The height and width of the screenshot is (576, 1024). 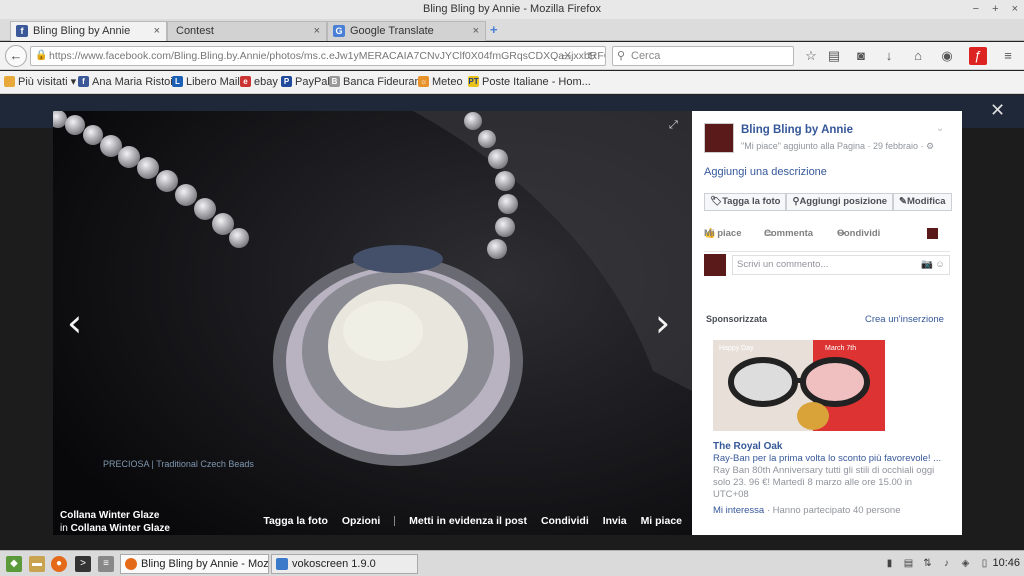 What do you see at coordinates (976, 9) in the screenshot?
I see `minimize-button: −` at bounding box center [976, 9].